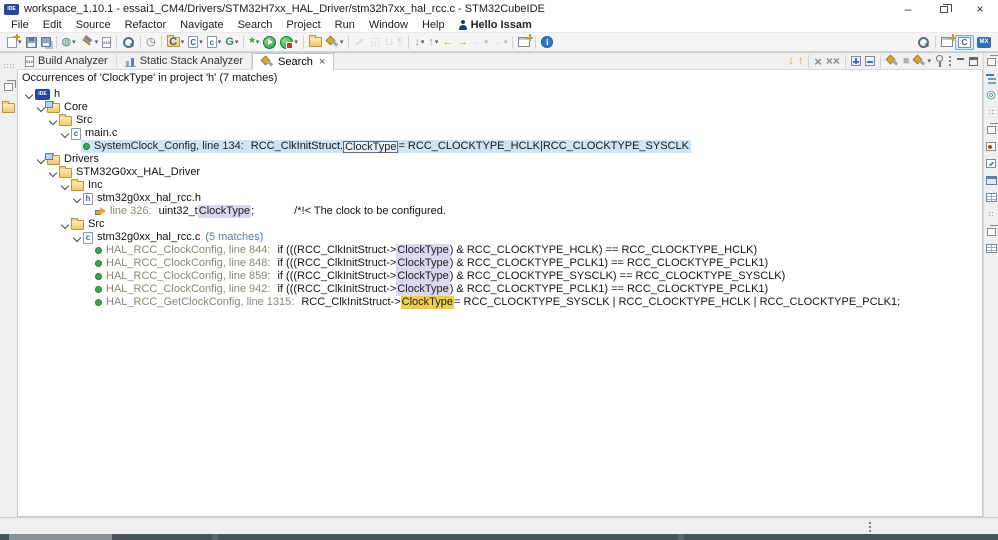 The width and height of the screenshot is (998, 540). I want to click on tab-build-analyzer: 010 Build Analyzer, so click(67, 61).